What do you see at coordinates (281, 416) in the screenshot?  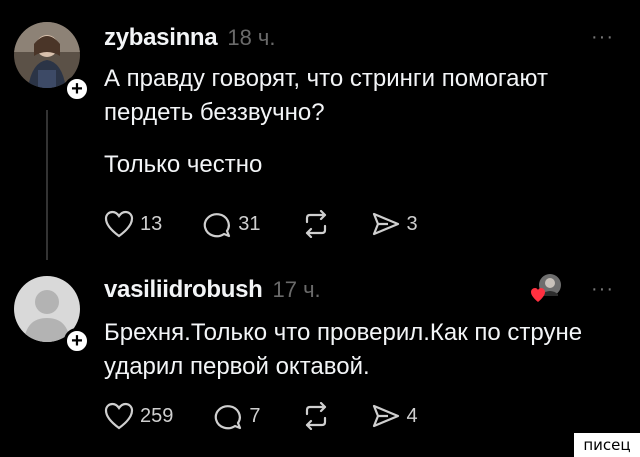 I see `action-bar: 259 7 4` at bounding box center [281, 416].